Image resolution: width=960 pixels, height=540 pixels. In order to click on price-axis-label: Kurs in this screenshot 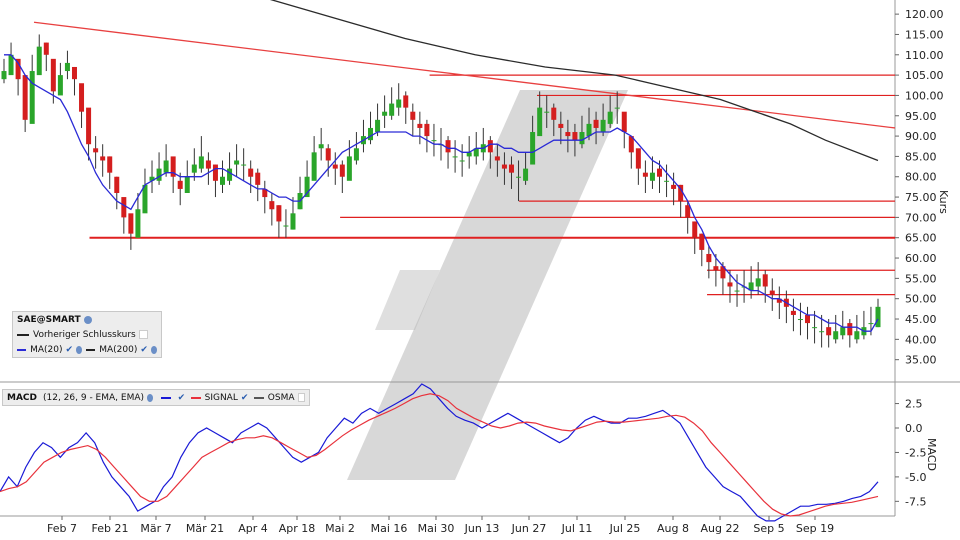, I will do `click(943, 202)`.